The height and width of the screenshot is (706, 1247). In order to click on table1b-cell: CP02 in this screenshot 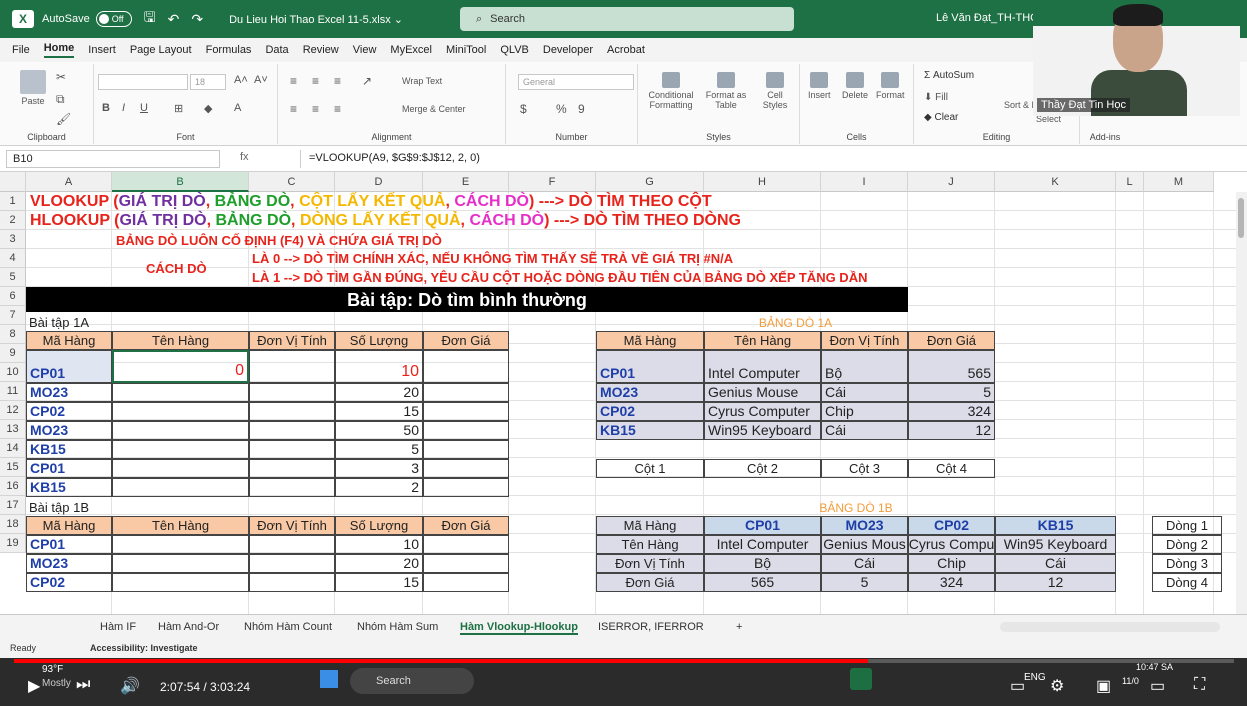, I will do `click(69, 582)`.